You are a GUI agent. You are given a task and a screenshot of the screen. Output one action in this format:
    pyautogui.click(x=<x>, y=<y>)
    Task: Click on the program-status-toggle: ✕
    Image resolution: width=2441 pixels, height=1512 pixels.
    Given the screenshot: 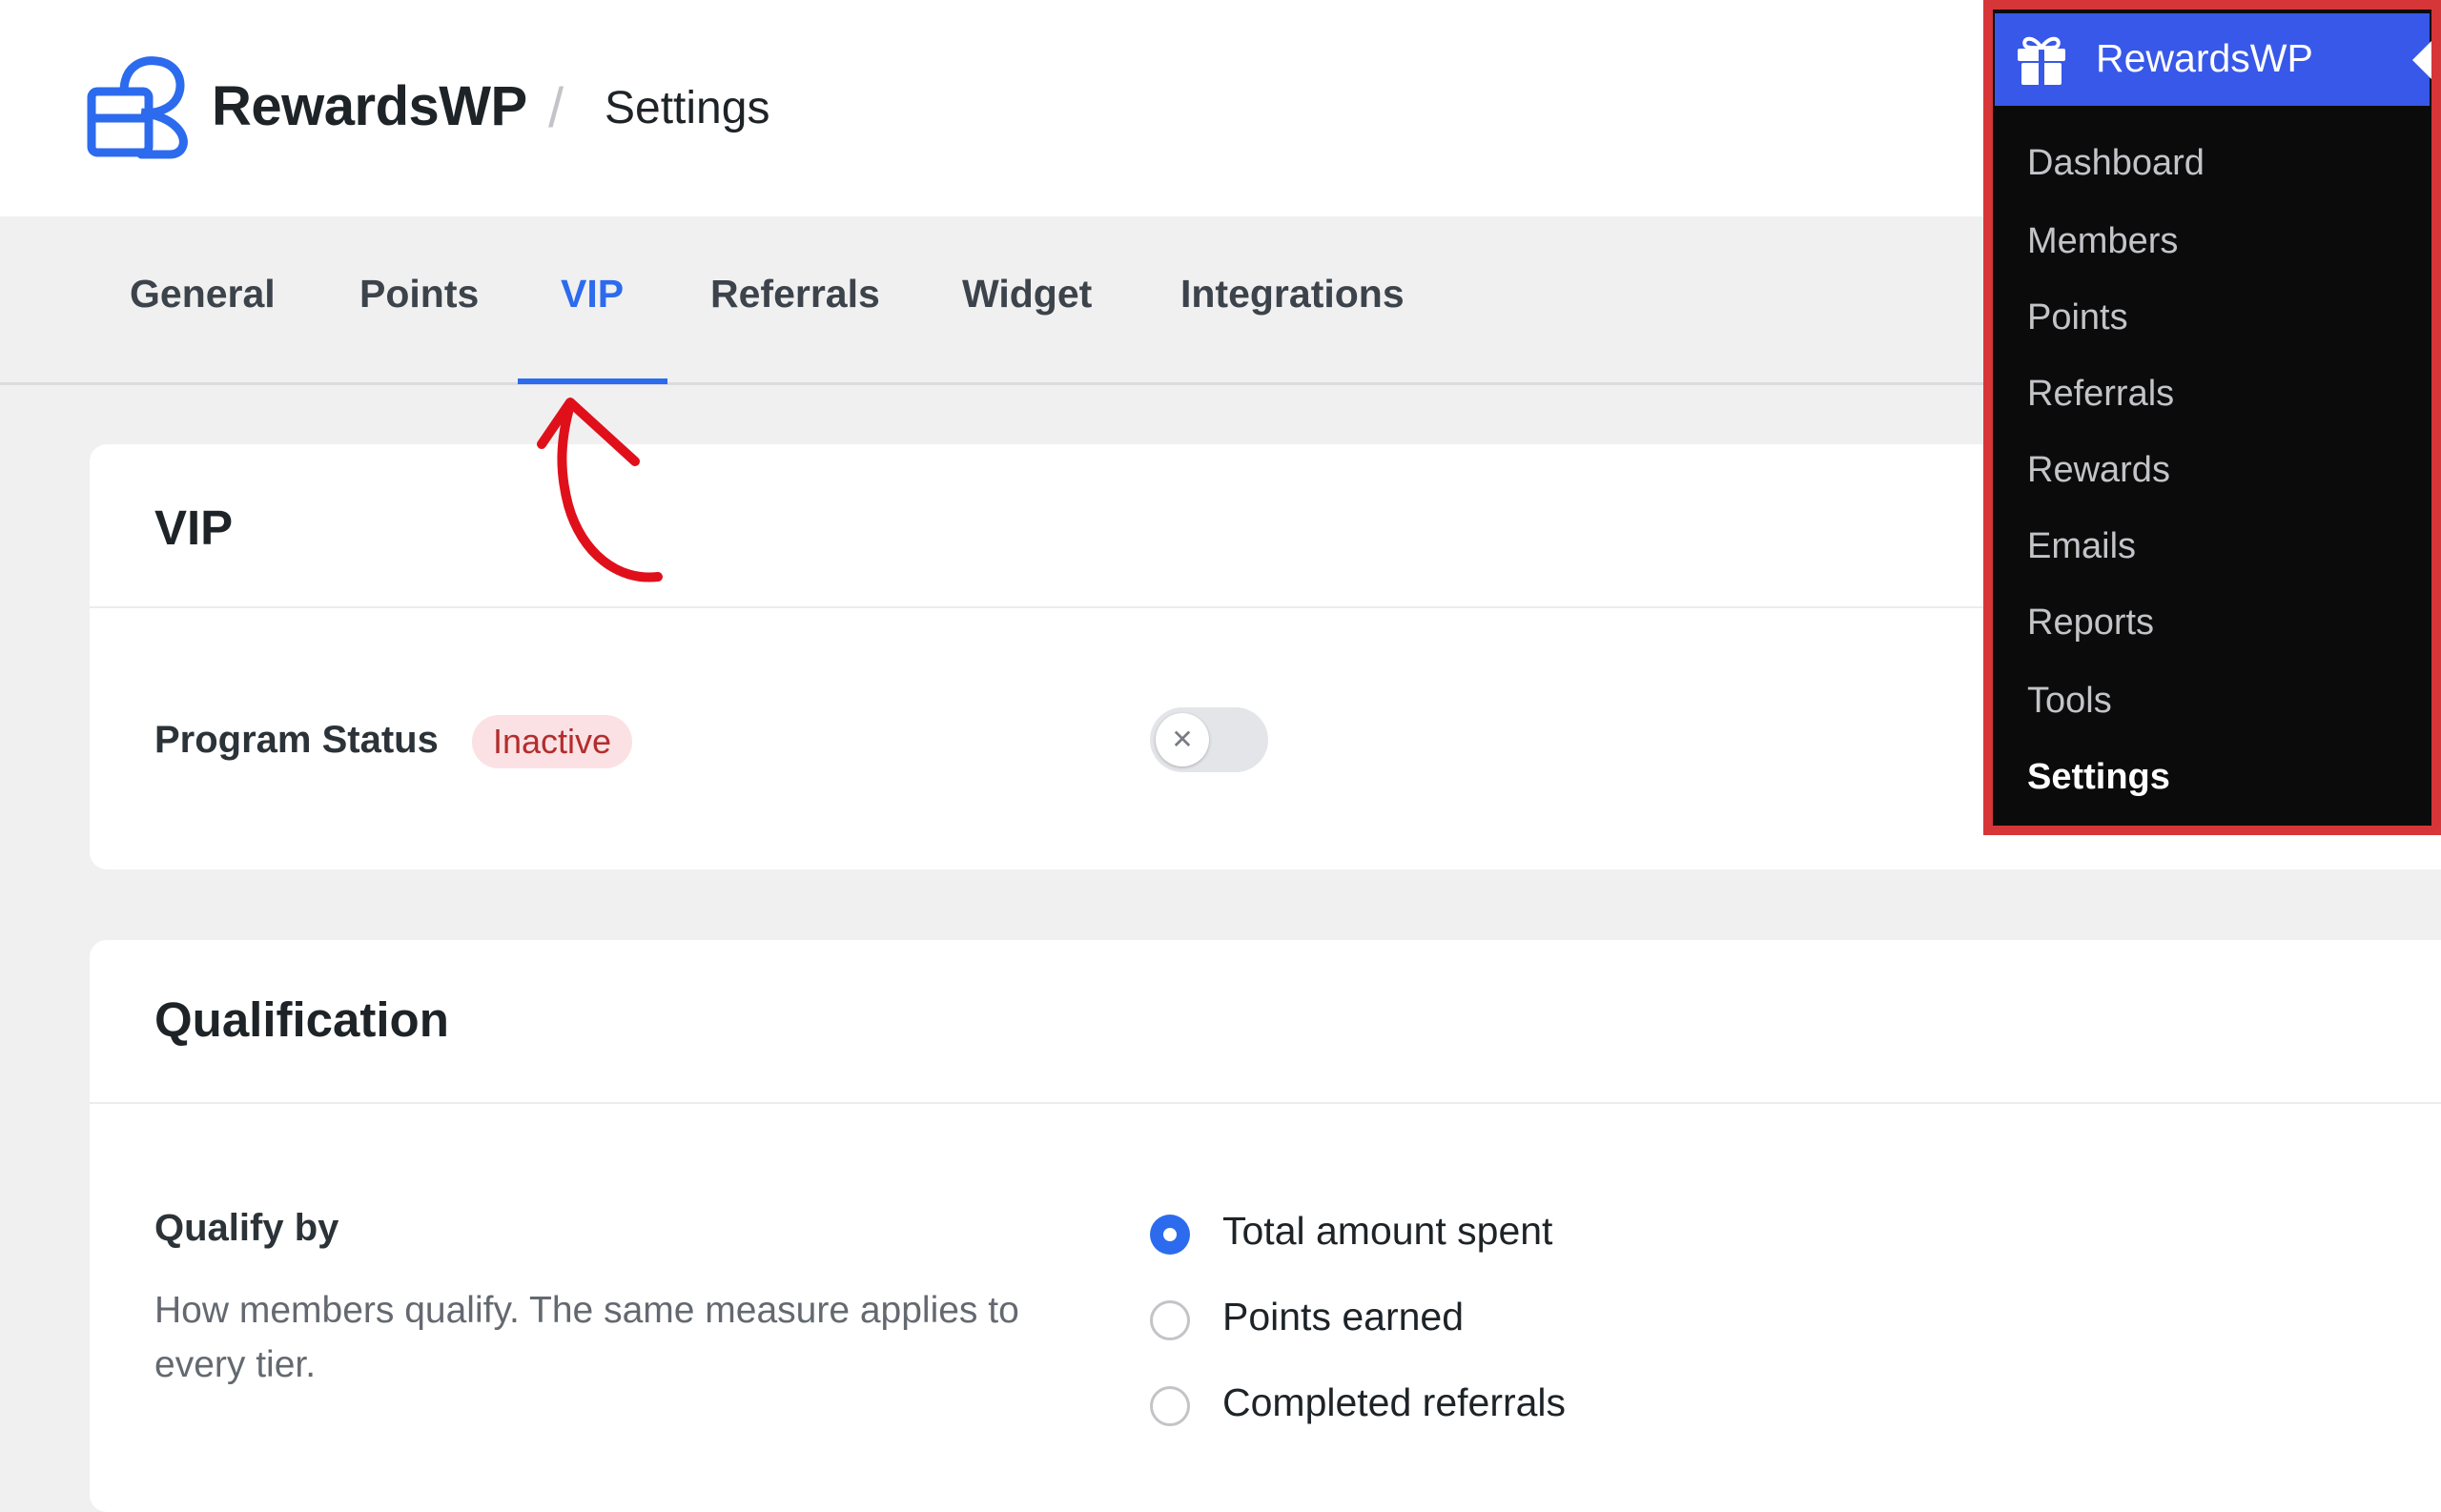 What is the action you would take?
    pyautogui.click(x=1209, y=739)
    